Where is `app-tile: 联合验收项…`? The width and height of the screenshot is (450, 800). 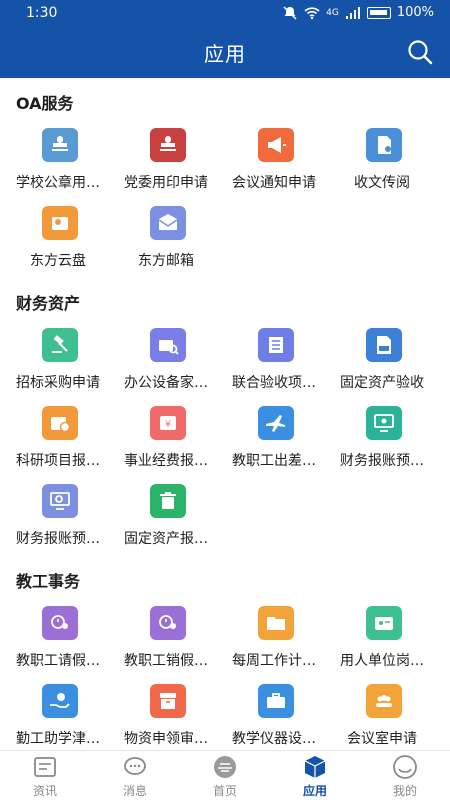 app-tile: 联合验收项… is located at coordinates (274, 363).